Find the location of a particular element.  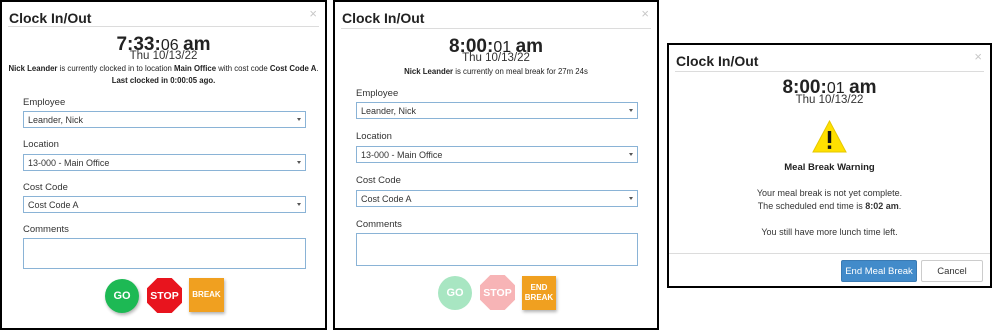

last-clocked-text: Last clocked in 0:00:05 ago. is located at coordinates (163, 80).